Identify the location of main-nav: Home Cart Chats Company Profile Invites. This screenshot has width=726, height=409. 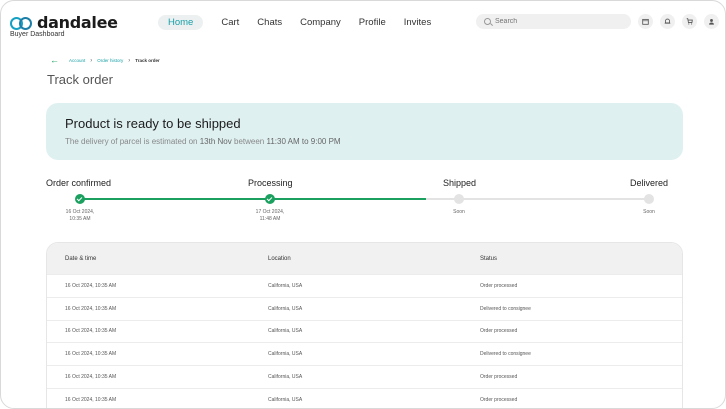
(303, 22).